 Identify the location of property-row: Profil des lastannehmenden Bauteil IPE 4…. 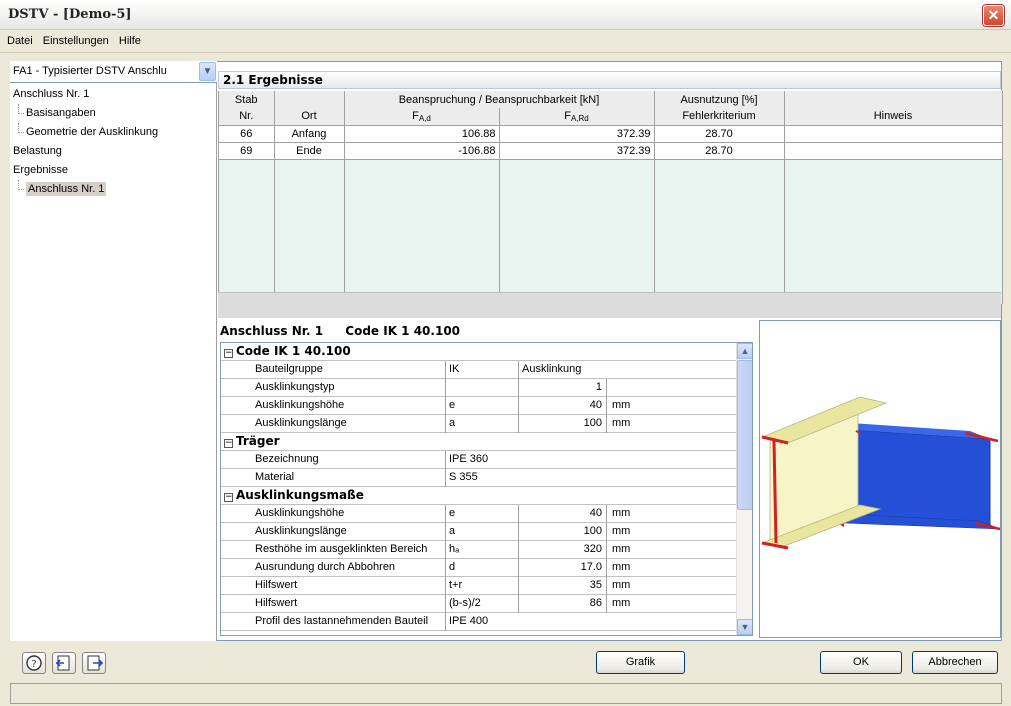
(480, 622).